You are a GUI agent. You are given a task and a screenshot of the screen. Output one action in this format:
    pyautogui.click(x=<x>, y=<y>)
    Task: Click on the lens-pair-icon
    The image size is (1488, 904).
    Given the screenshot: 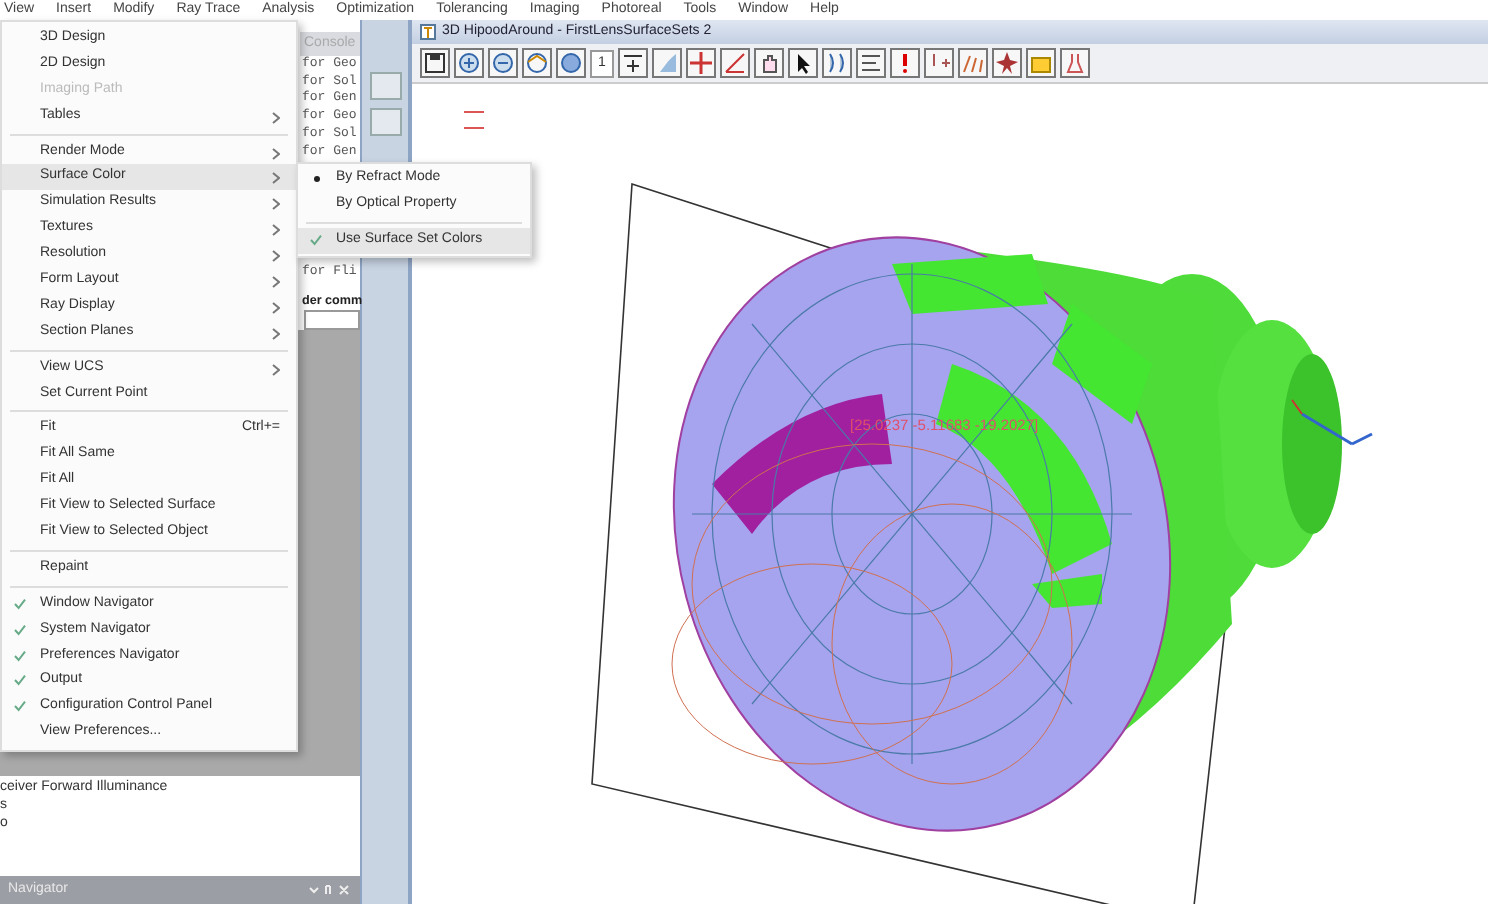 What is the action you would take?
    pyautogui.click(x=837, y=63)
    